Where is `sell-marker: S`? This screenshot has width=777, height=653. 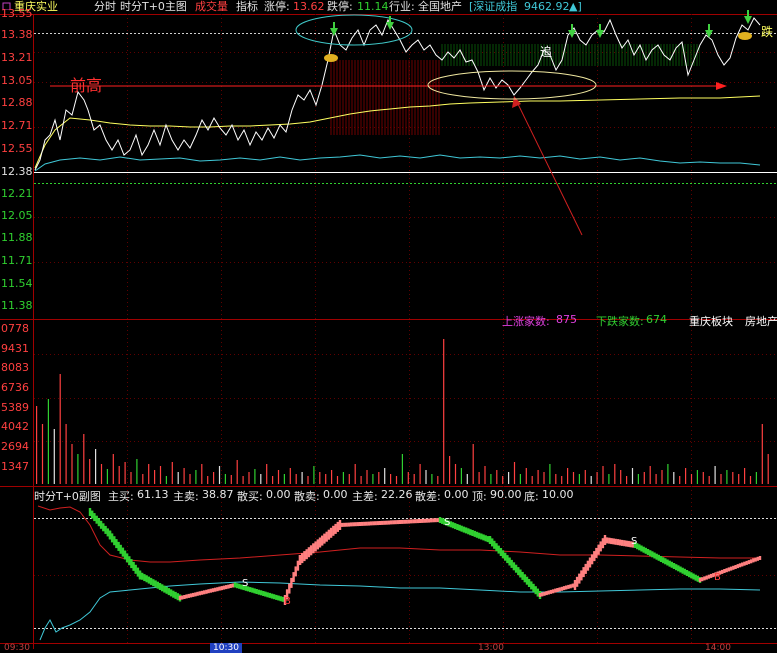
sell-marker: S is located at coordinates (634, 541).